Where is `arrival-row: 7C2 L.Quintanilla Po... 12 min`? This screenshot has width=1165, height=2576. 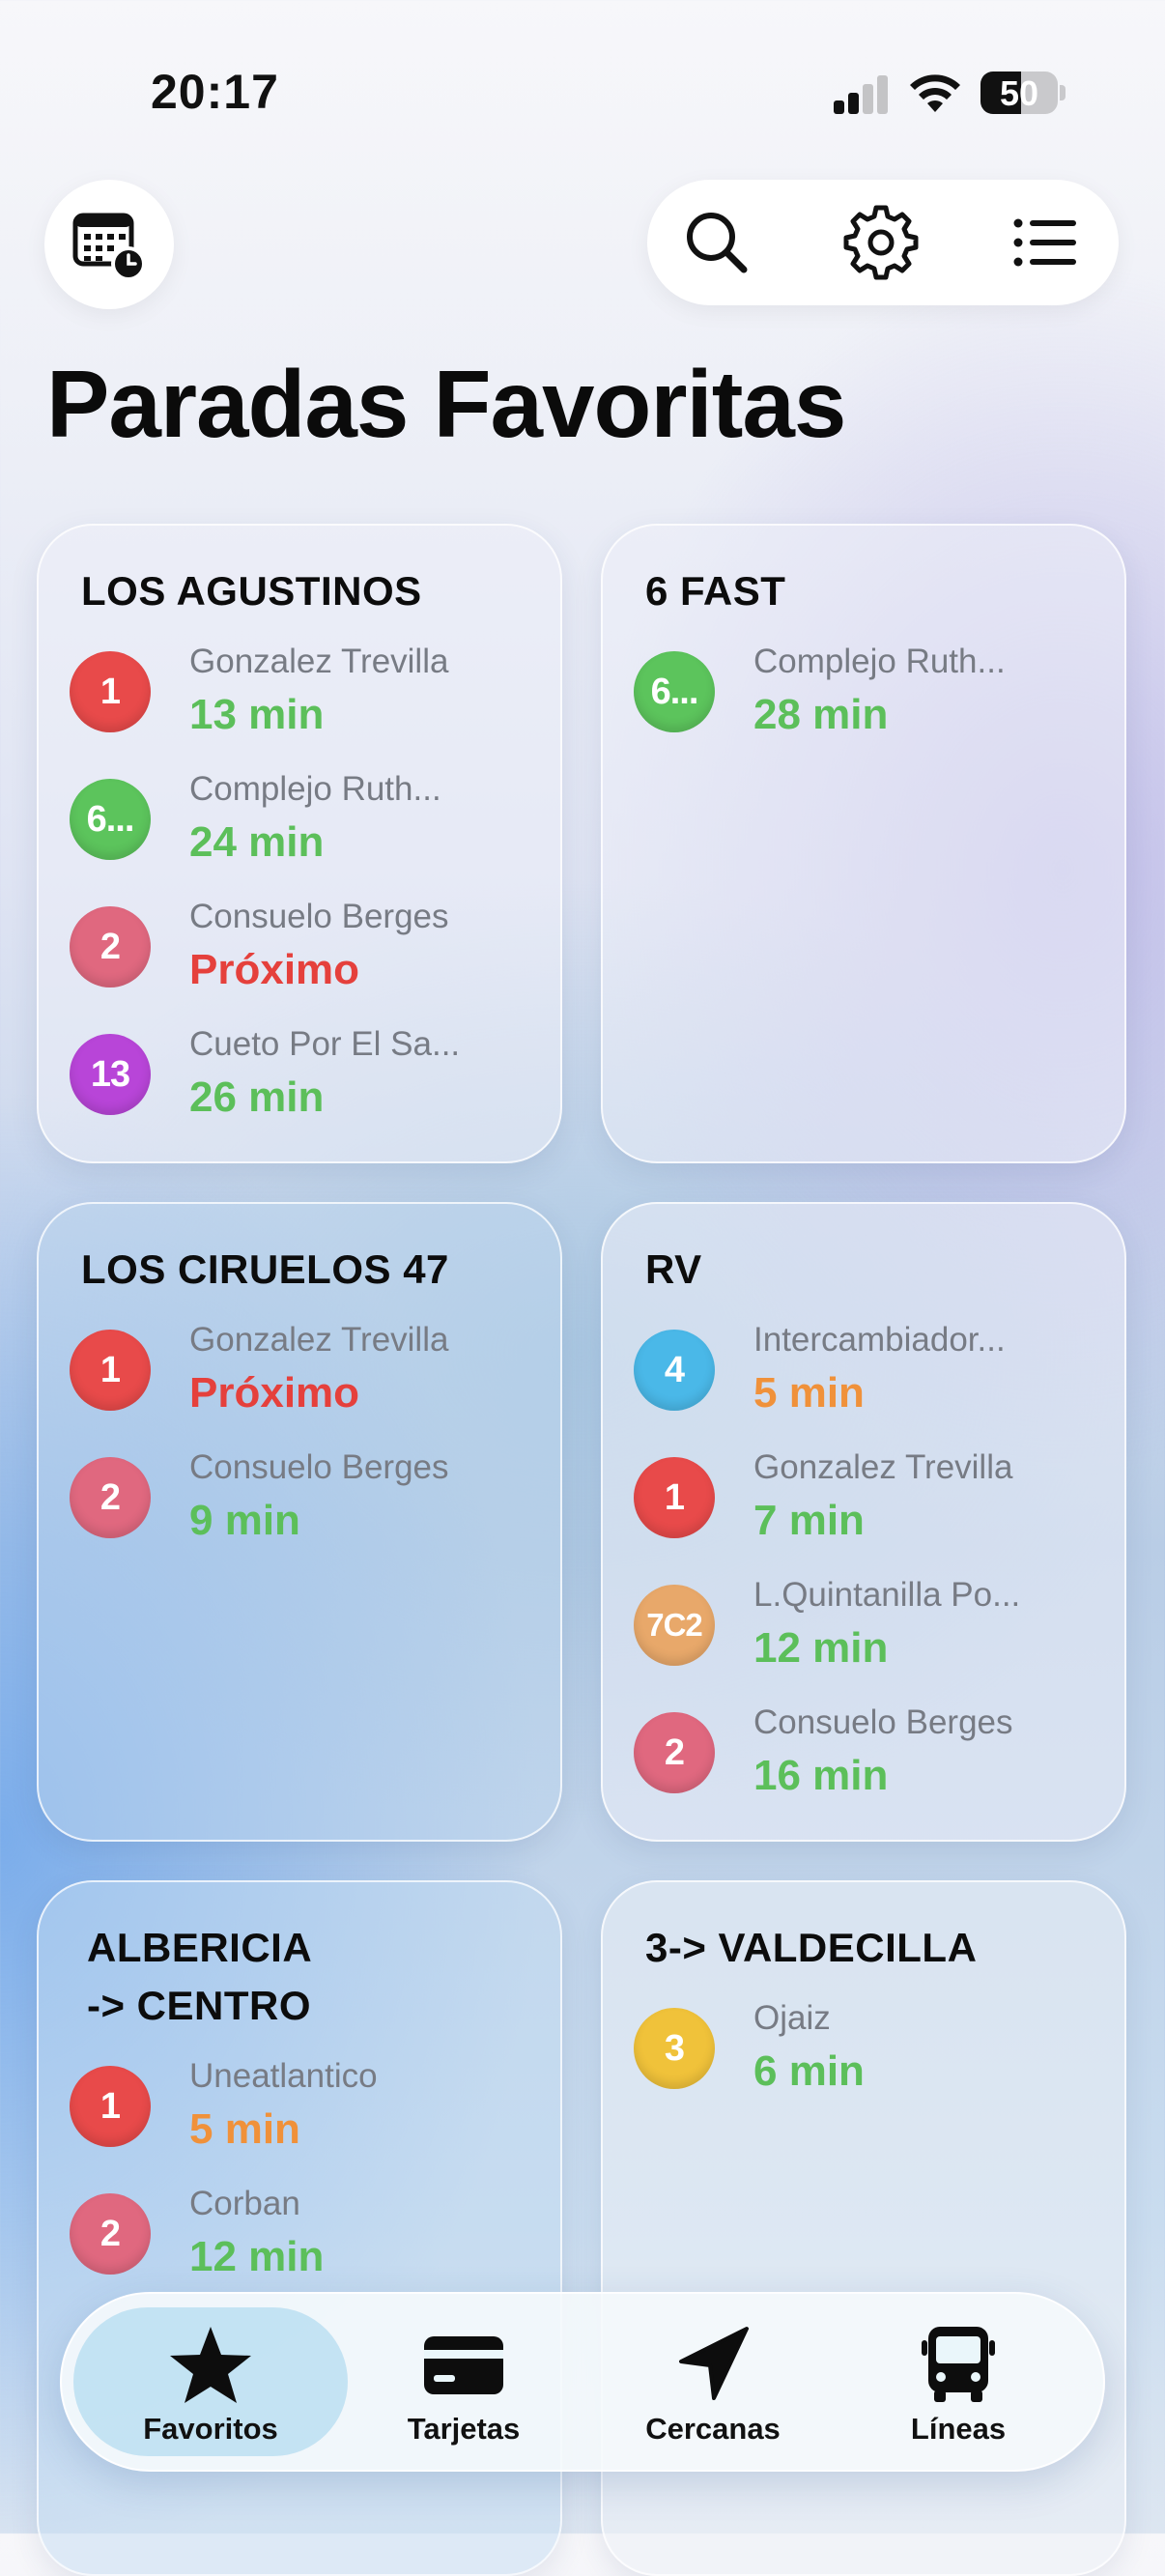 arrival-row: 7C2 L.Quintanilla Po... 12 min is located at coordinates (871, 1628).